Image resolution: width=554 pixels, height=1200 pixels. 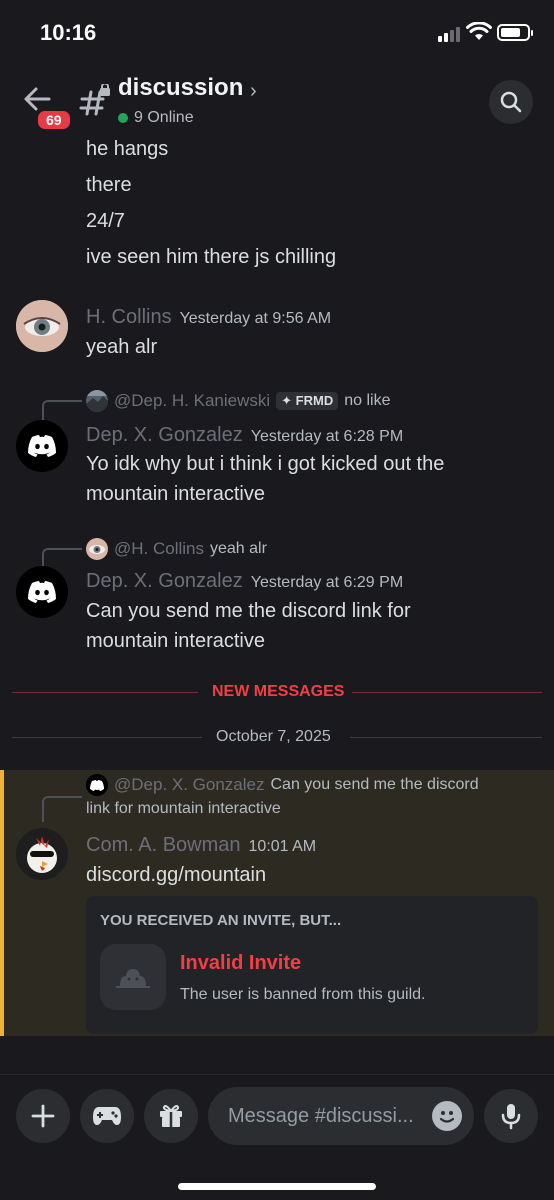 What do you see at coordinates (241, 963) in the screenshot?
I see `invite-title: Invalid Invite` at bounding box center [241, 963].